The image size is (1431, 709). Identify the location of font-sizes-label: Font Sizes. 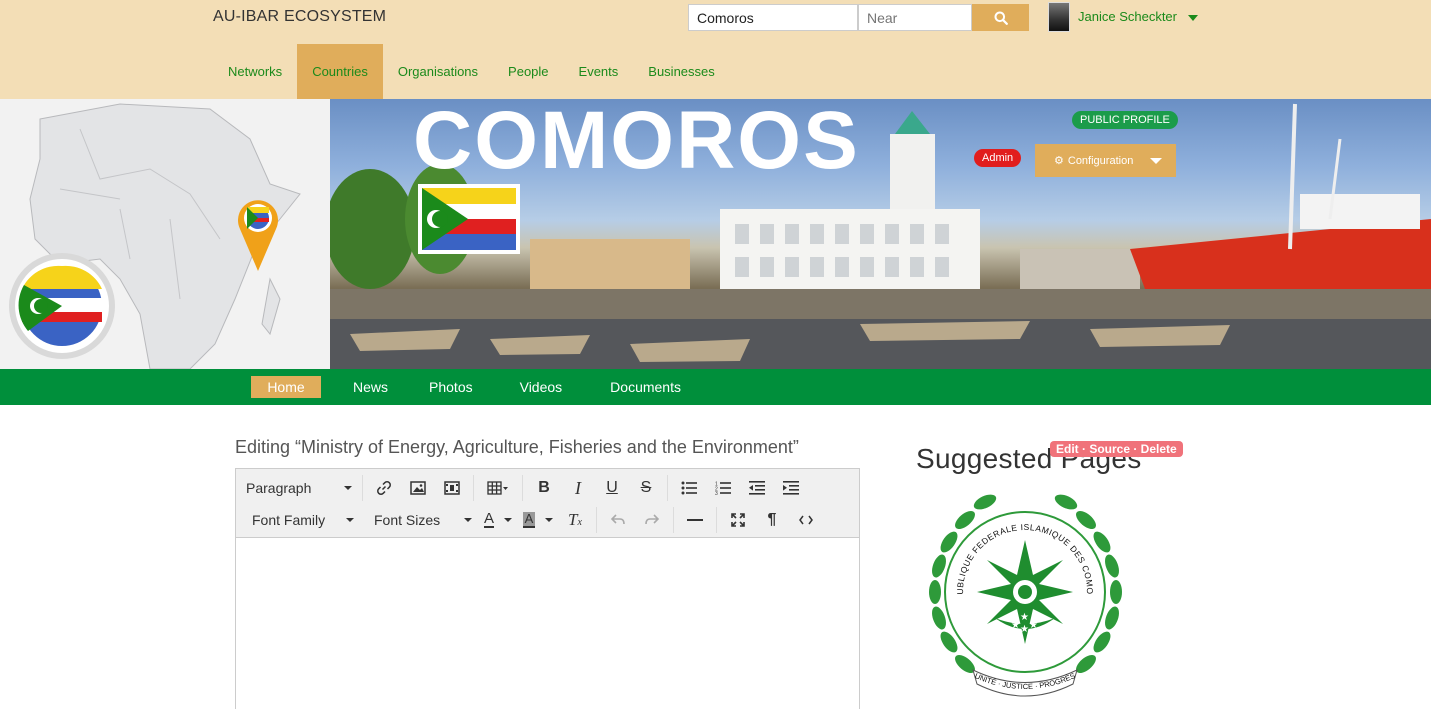
(407, 520).